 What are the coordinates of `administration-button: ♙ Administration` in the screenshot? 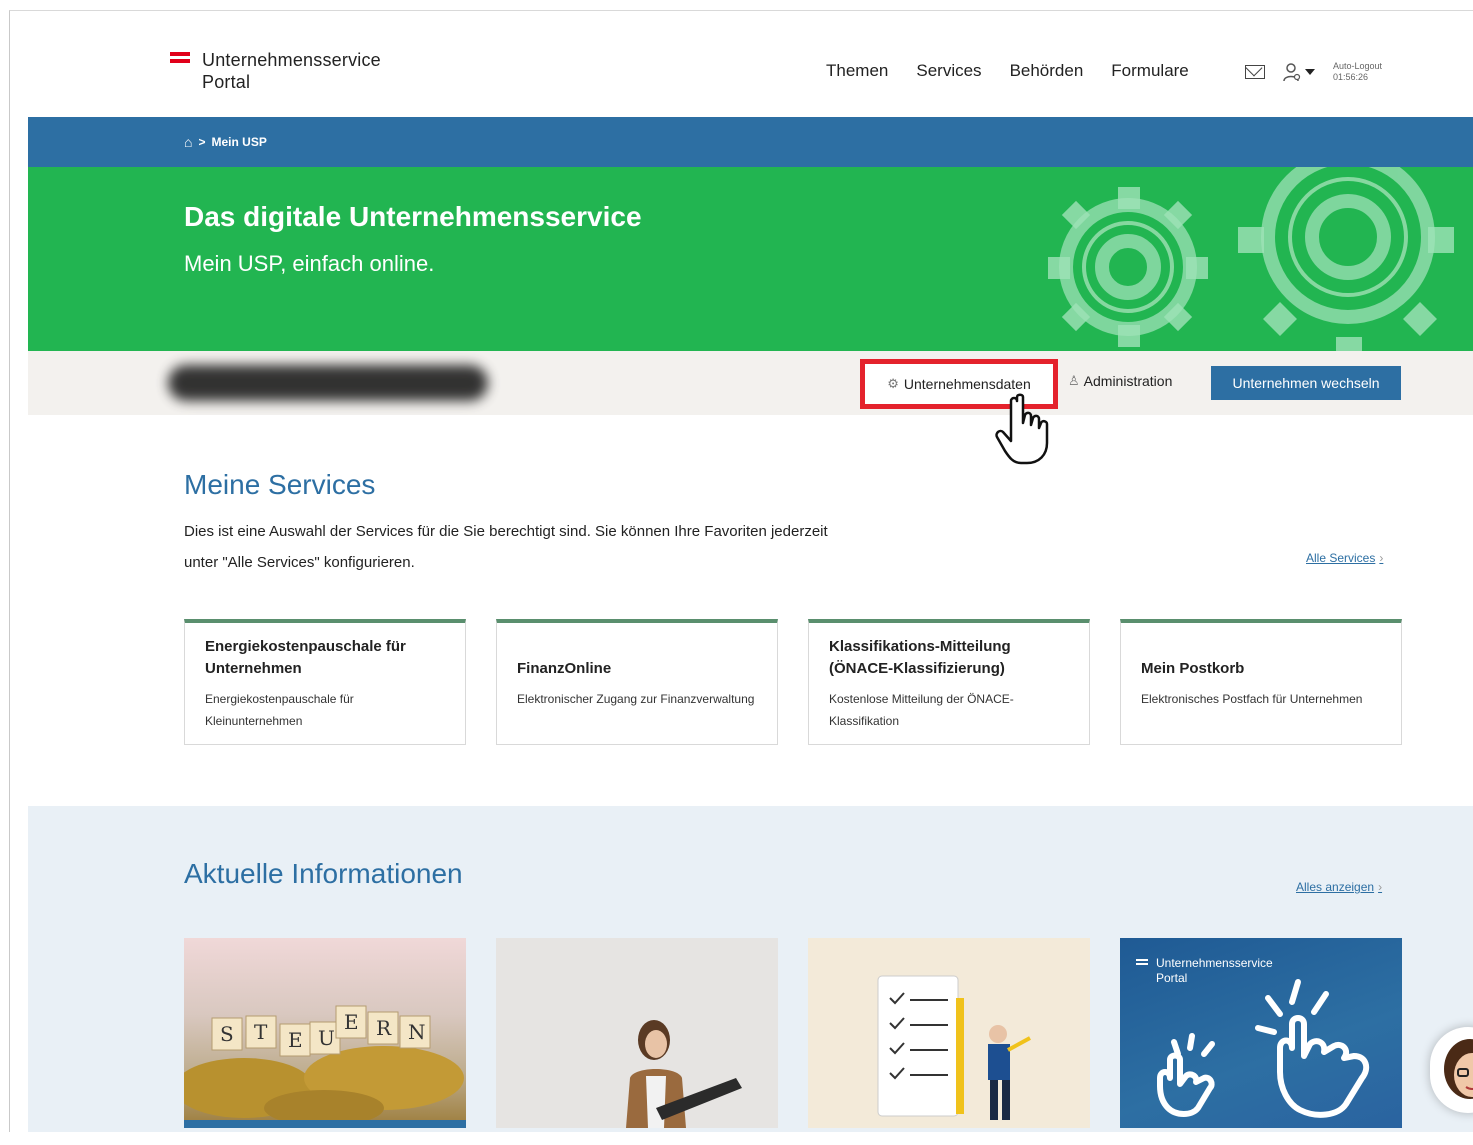 It's located at (1120, 381).